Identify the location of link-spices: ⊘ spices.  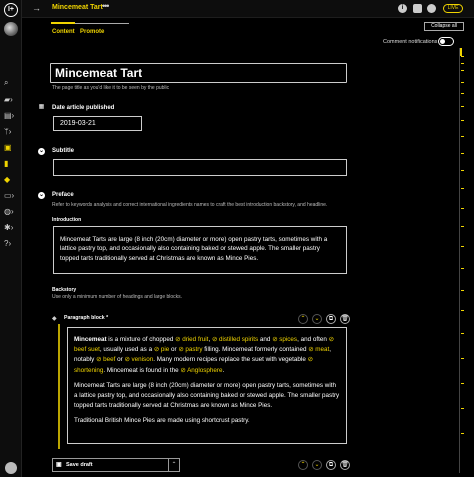
(284, 339).